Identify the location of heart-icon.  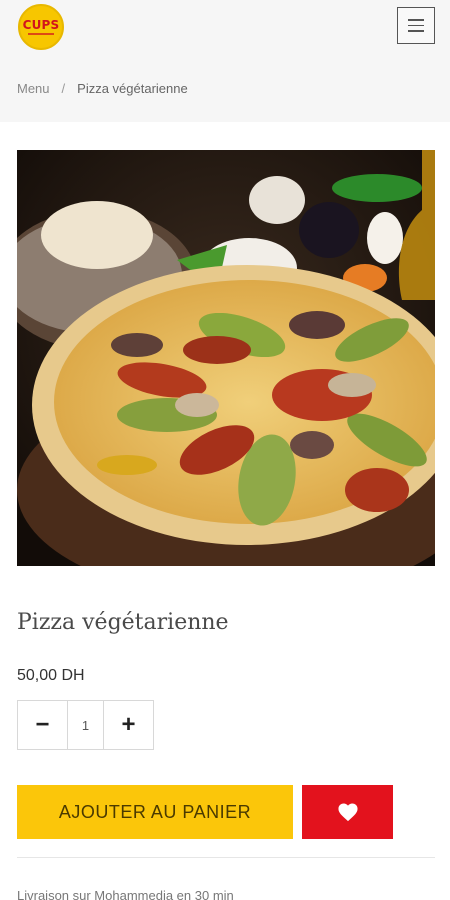
(347, 812).